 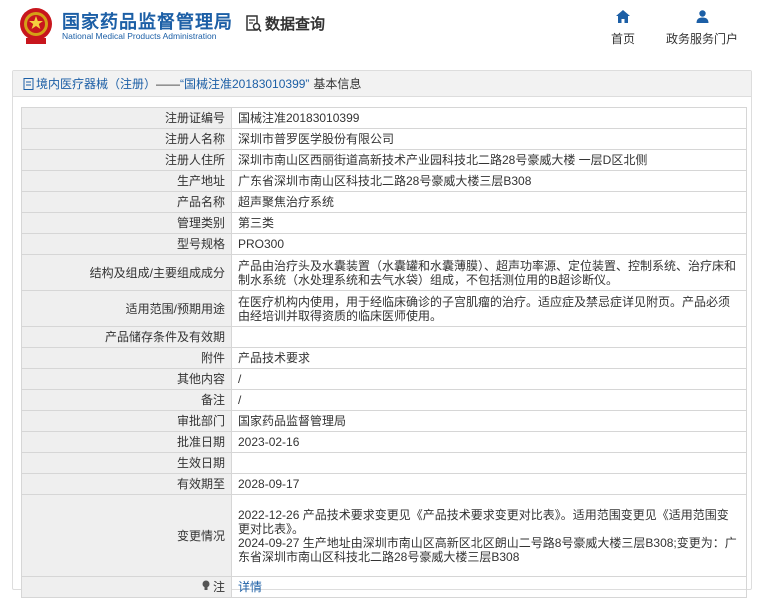 I want to click on field-value: 深圳市普罗医学股份有限公司, so click(x=489, y=139).